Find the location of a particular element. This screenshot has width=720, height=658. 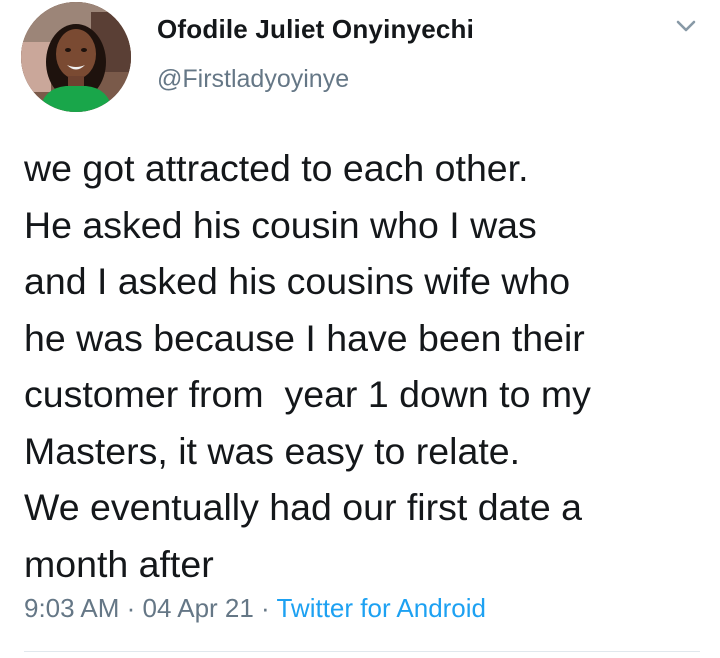

divider is located at coordinates (362, 651).